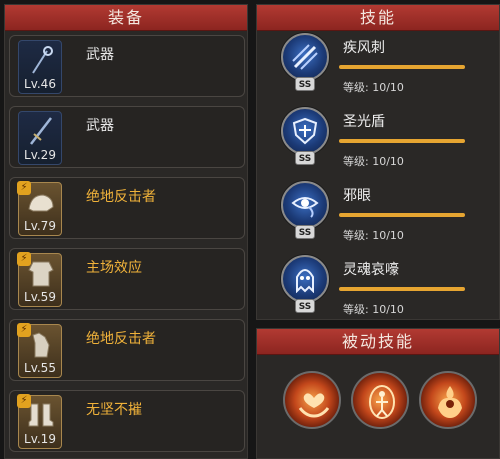  I want to click on soul-wail-icon, so click(305, 279).